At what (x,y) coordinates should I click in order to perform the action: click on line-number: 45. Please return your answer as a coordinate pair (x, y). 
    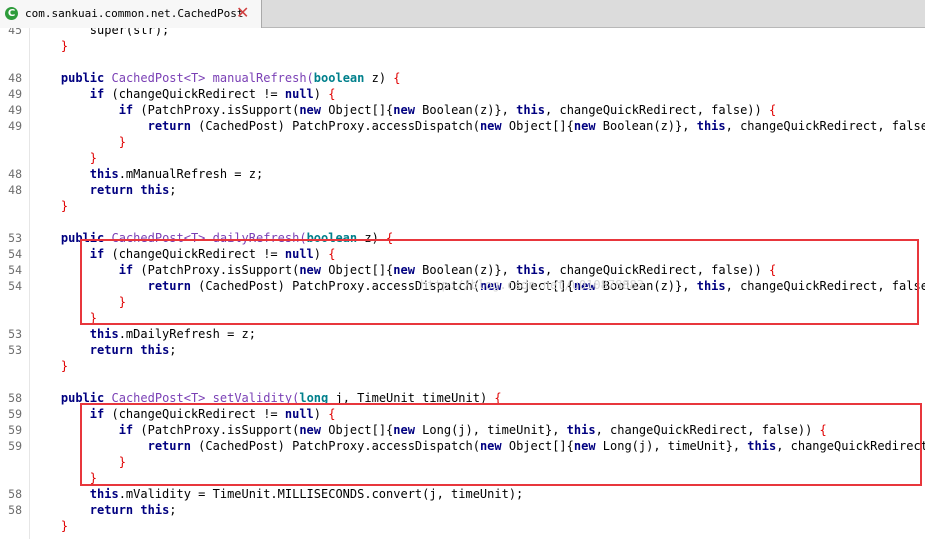
    Looking at the image, I should click on (15, 32).